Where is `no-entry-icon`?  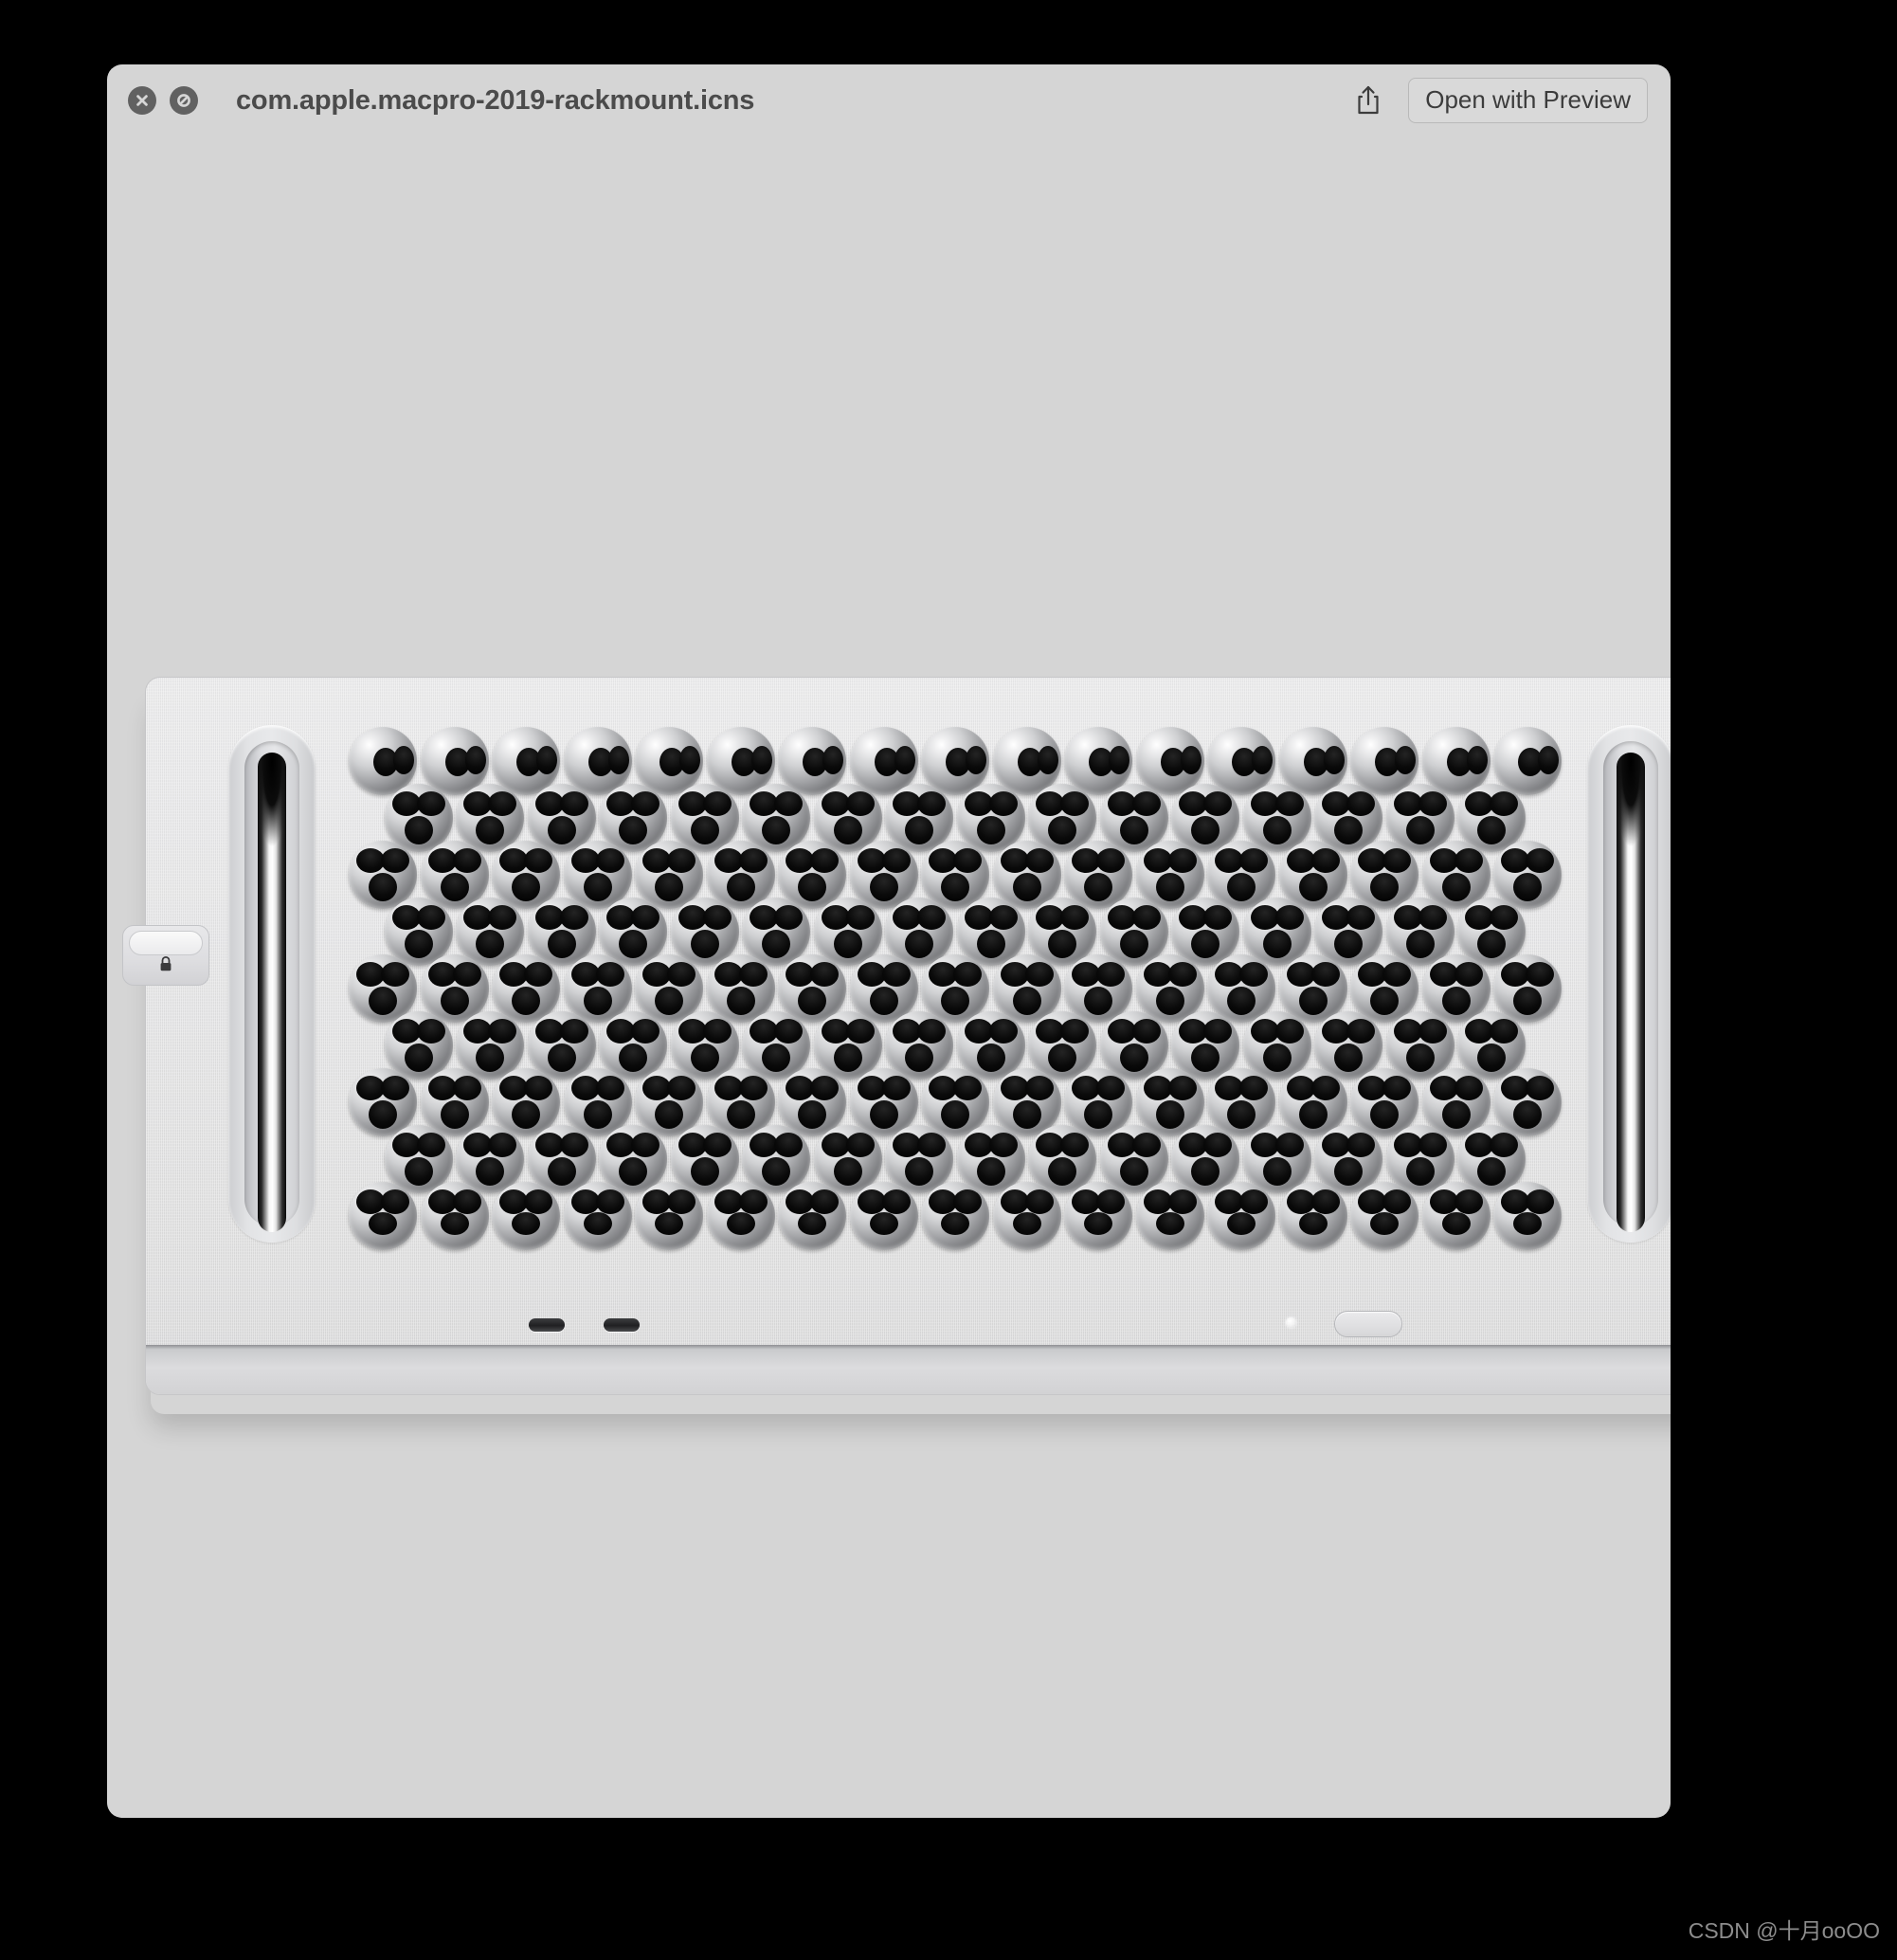
no-entry-icon is located at coordinates (184, 100).